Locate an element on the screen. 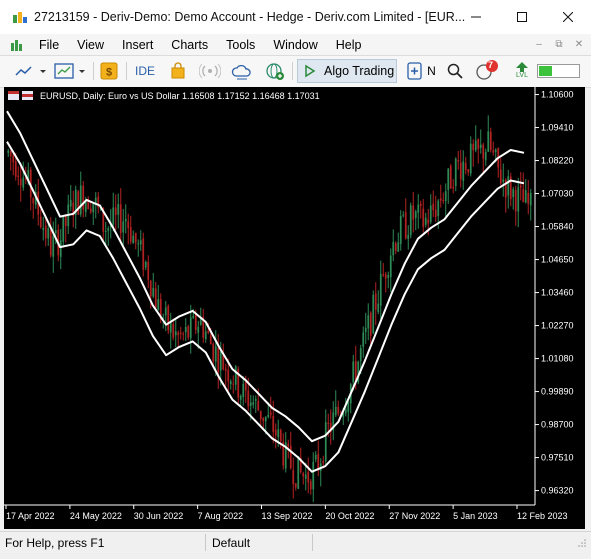 This screenshot has height=559, width=591. connection-status-bar is located at coordinates (559, 71).